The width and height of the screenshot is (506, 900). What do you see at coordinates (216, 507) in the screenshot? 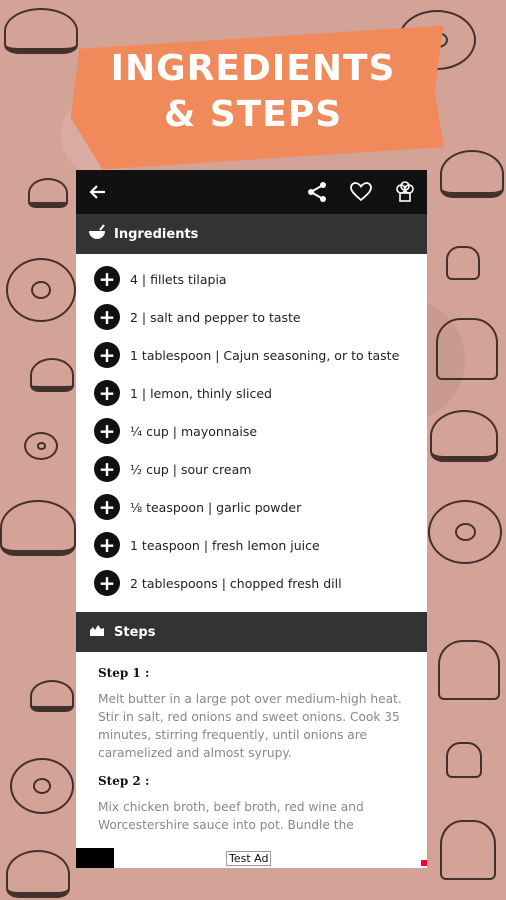
I see `ingredient-text: ⅛ teaspoon | garlic powder` at bounding box center [216, 507].